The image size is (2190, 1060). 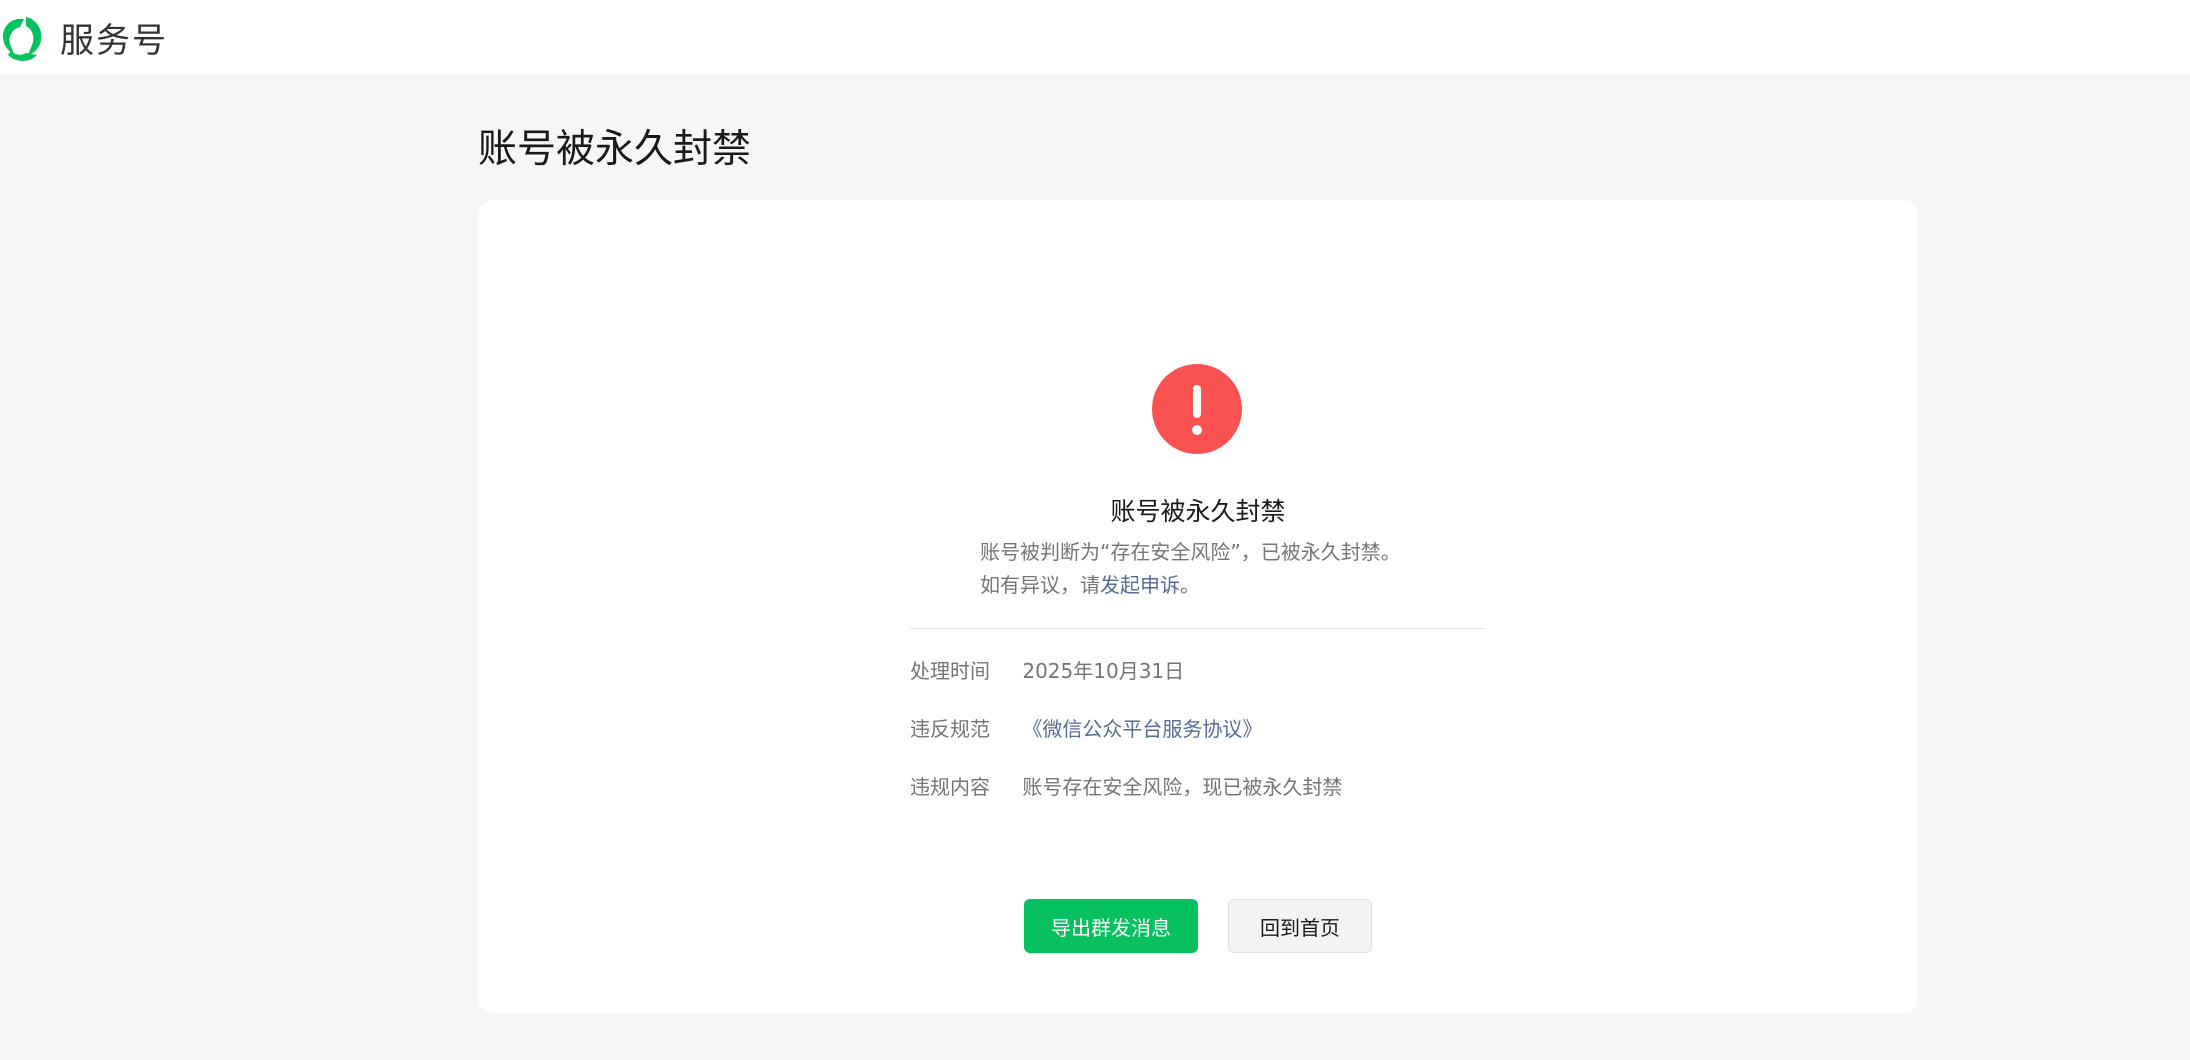 What do you see at coordinates (22, 38) in the screenshot?
I see `wechat-service-logo-icon` at bounding box center [22, 38].